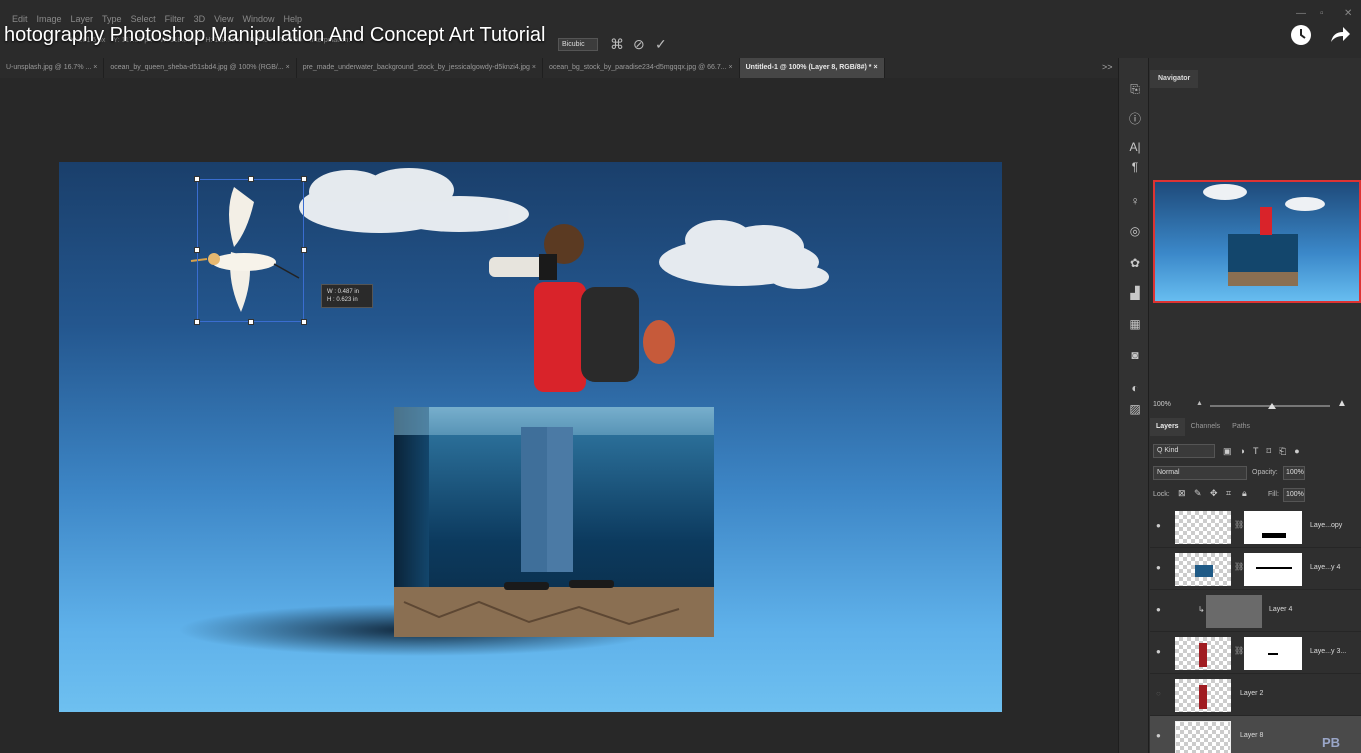  What do you see at coordinates (251, 322) in the screenshot?
I see `transform-handle-bc` at bounding box center [251, 322].